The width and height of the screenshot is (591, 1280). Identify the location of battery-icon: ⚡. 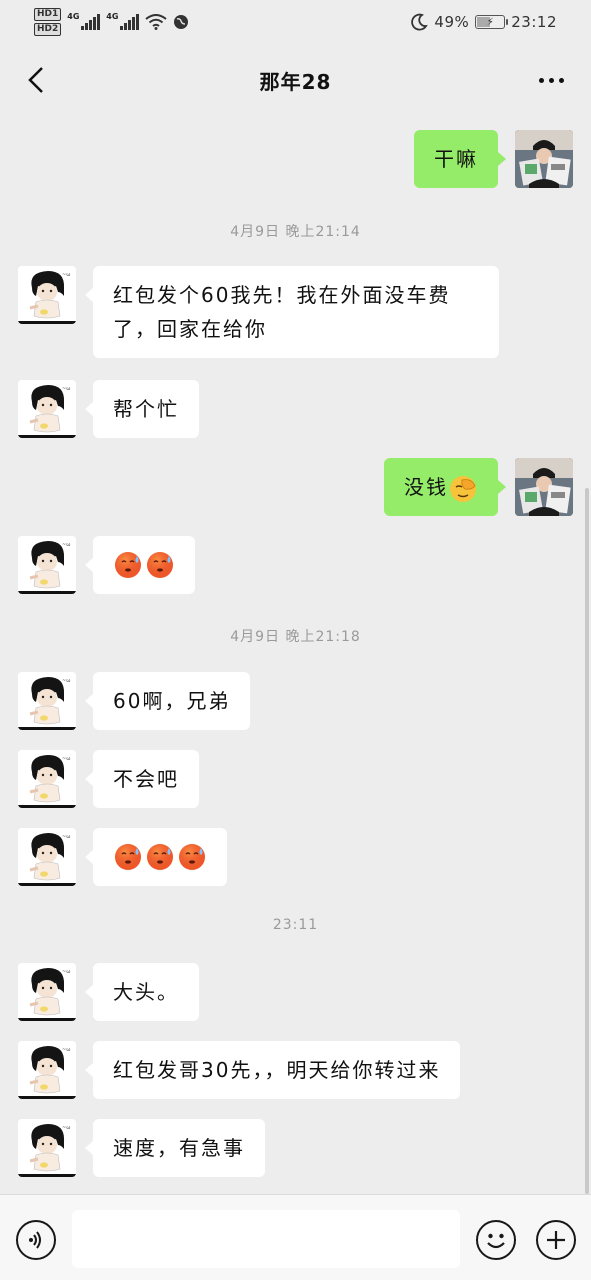
(492, 22).